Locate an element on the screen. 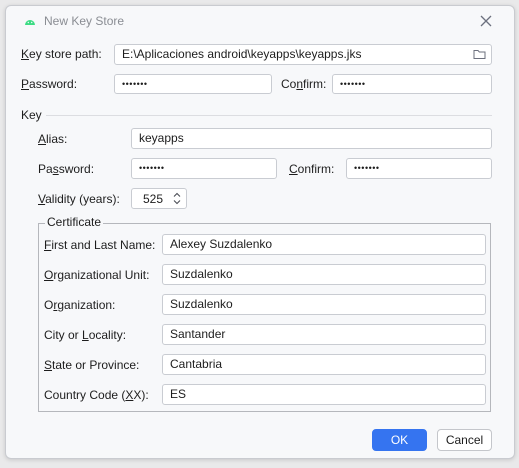 The height and width of the screenshot is (468, 519). org-unit-label: Organizational Unit: is located at coordinates (97, 275).